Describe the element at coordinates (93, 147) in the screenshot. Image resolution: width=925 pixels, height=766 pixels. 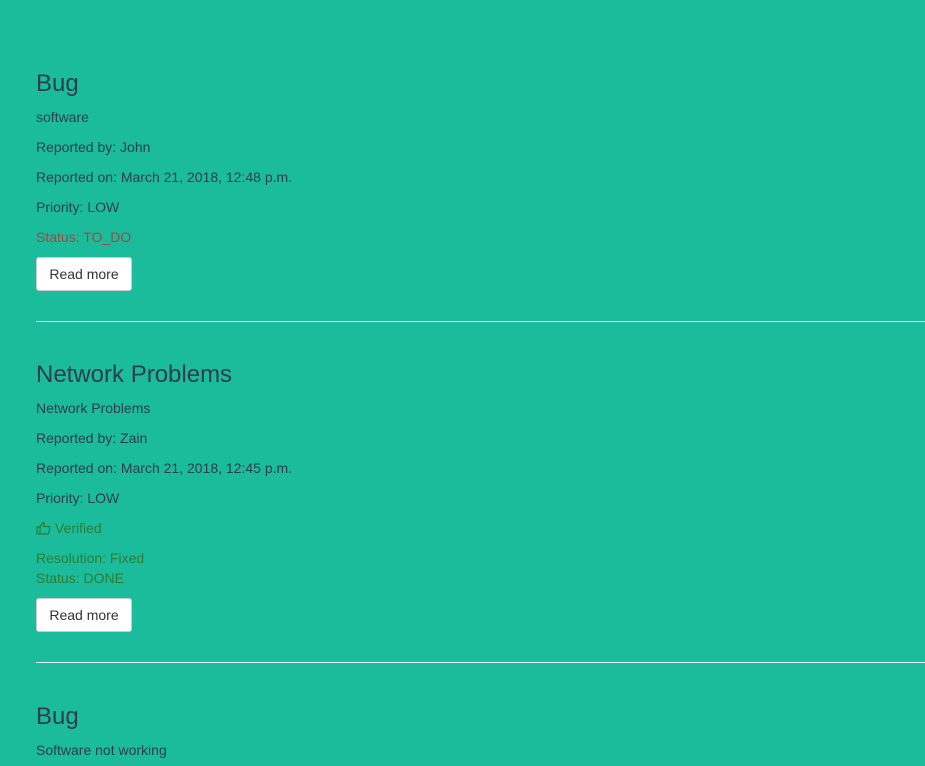
I see `reported-by: Reported by: John` at that location.